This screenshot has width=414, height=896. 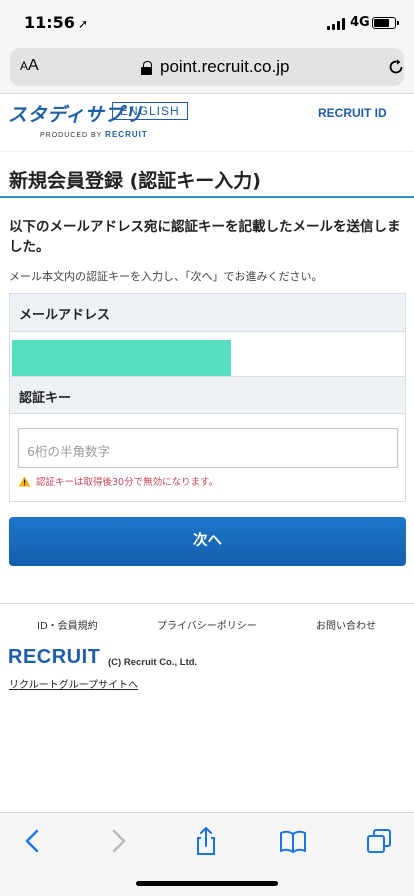 What do you see at coordinates (82, 24) in the screenshot?
I see `location-arrow-icon: ➚` at bounding box center [82, 24].